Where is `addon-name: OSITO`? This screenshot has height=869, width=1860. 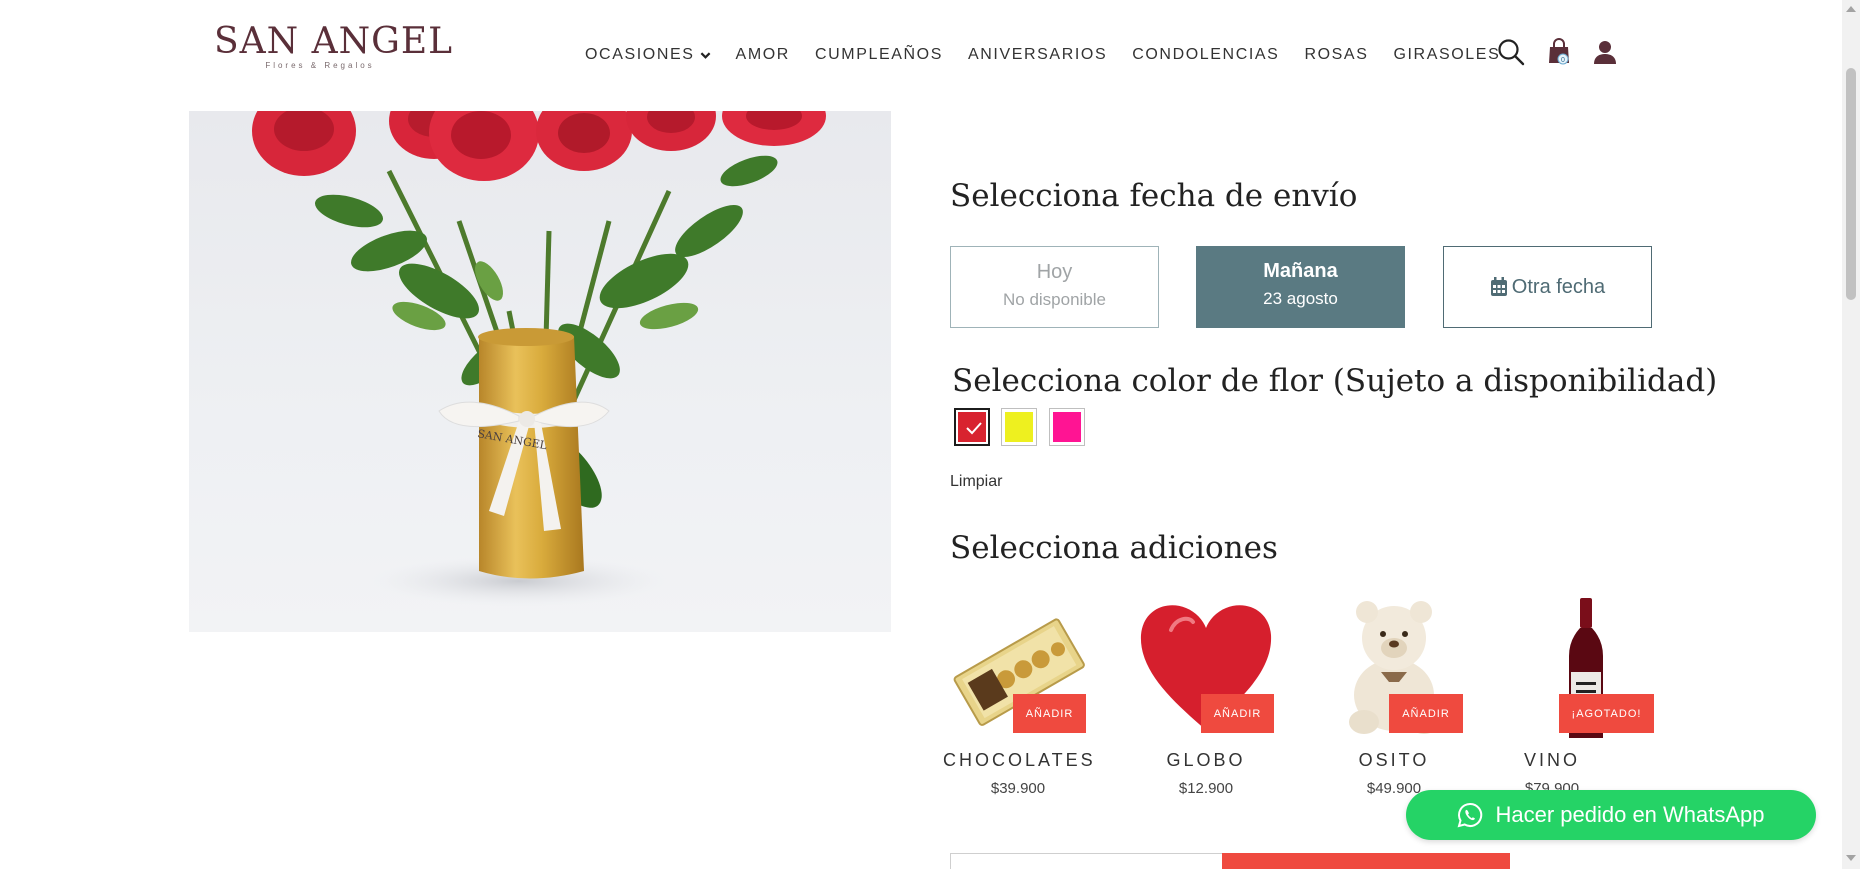 addon-name: OSITO is located at coordinates (1394, 760).